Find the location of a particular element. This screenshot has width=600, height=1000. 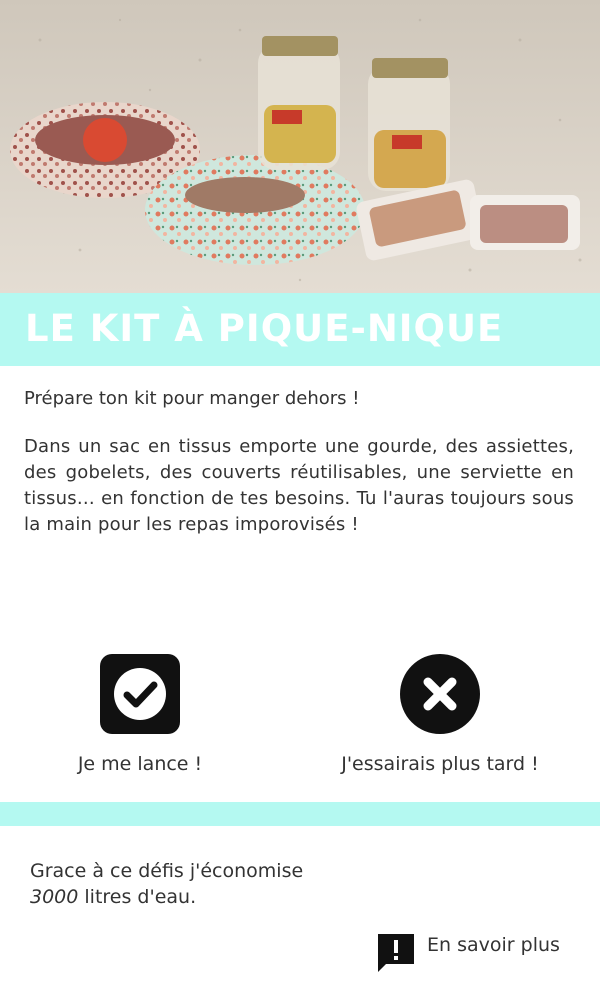

page-title: LE KIT À PIQUE-NIQUE is located at coordinates (264, 328).